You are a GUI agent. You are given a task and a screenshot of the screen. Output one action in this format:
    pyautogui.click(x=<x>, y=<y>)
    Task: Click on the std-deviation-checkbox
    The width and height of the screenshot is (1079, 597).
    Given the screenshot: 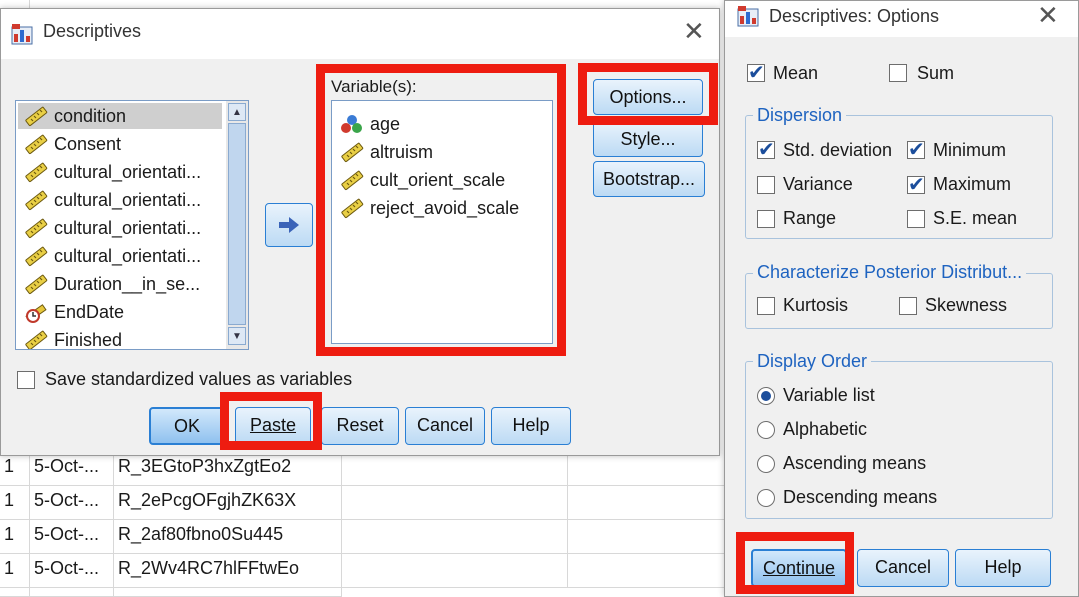 What is the action you would take?
    pyautogui.click(x=766, y=149)
    